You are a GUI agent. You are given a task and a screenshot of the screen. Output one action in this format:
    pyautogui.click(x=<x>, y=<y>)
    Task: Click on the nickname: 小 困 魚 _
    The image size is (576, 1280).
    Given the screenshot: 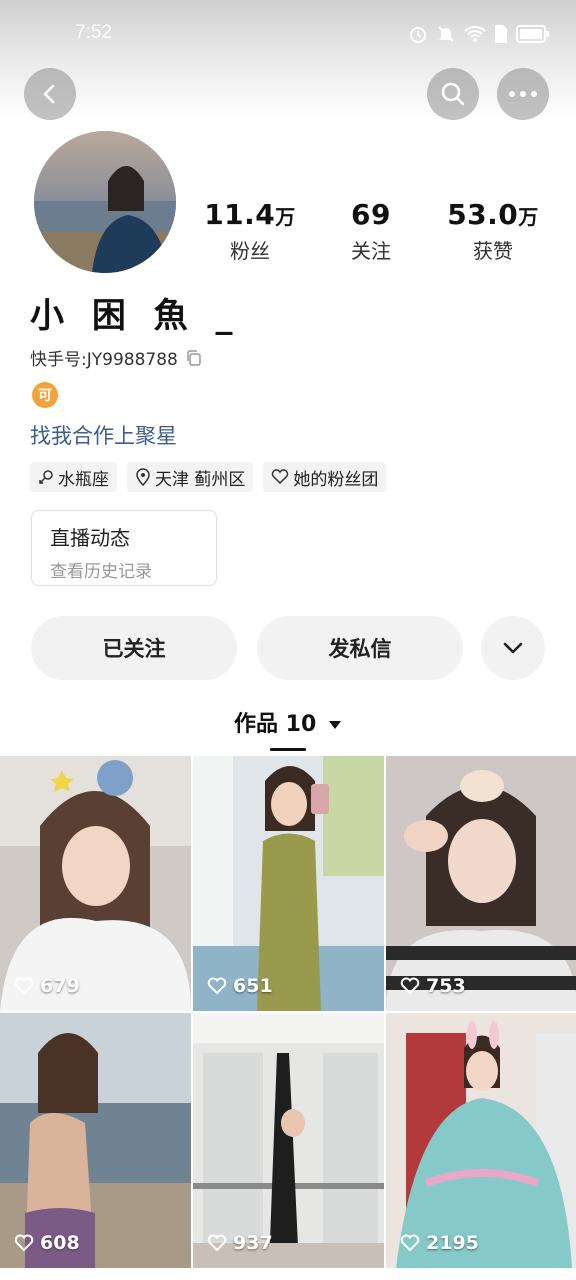 What is the action you would take?
    pyautogui.click(x=135, y=316)
    